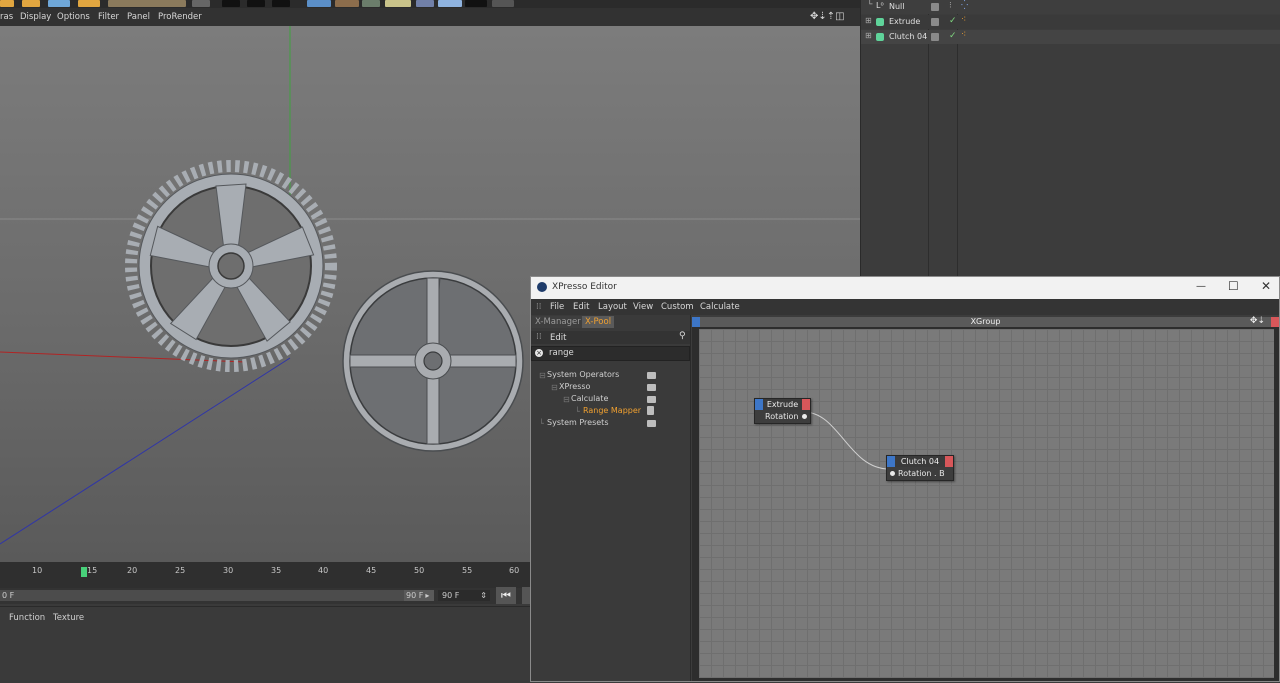 Image resolution: width=1280 pixels, height=683 pixels. I want to click on move-view-icon: ✥⇣⇡◫, so click(827, 16).